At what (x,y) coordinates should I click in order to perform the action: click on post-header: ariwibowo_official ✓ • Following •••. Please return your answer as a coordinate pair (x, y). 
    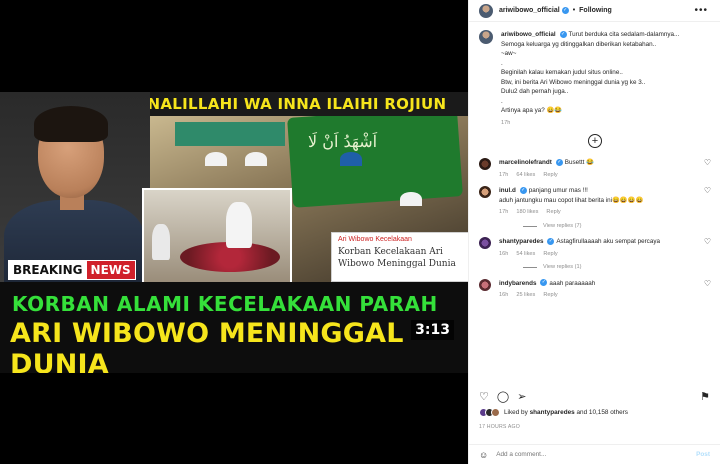
    Looking at the image, I should click on (594, 11).